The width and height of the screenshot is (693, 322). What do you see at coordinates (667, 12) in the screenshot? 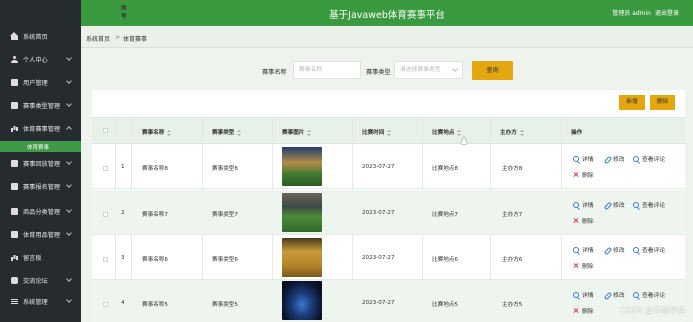
I see `logout-link: 退出登录` at bounding box center [667, 12].